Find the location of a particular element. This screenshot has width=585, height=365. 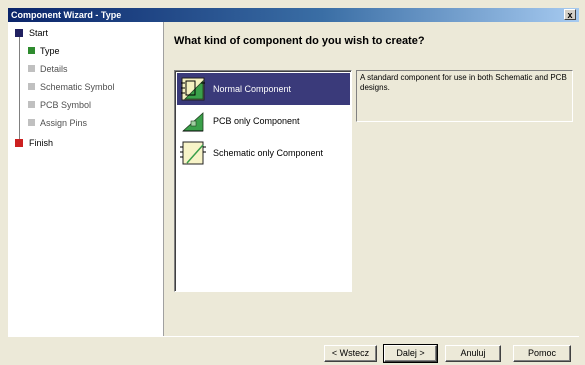

button-bar: < Wstecz Dalej > Anuluj Pomoc is located at coordinates (293, 350).